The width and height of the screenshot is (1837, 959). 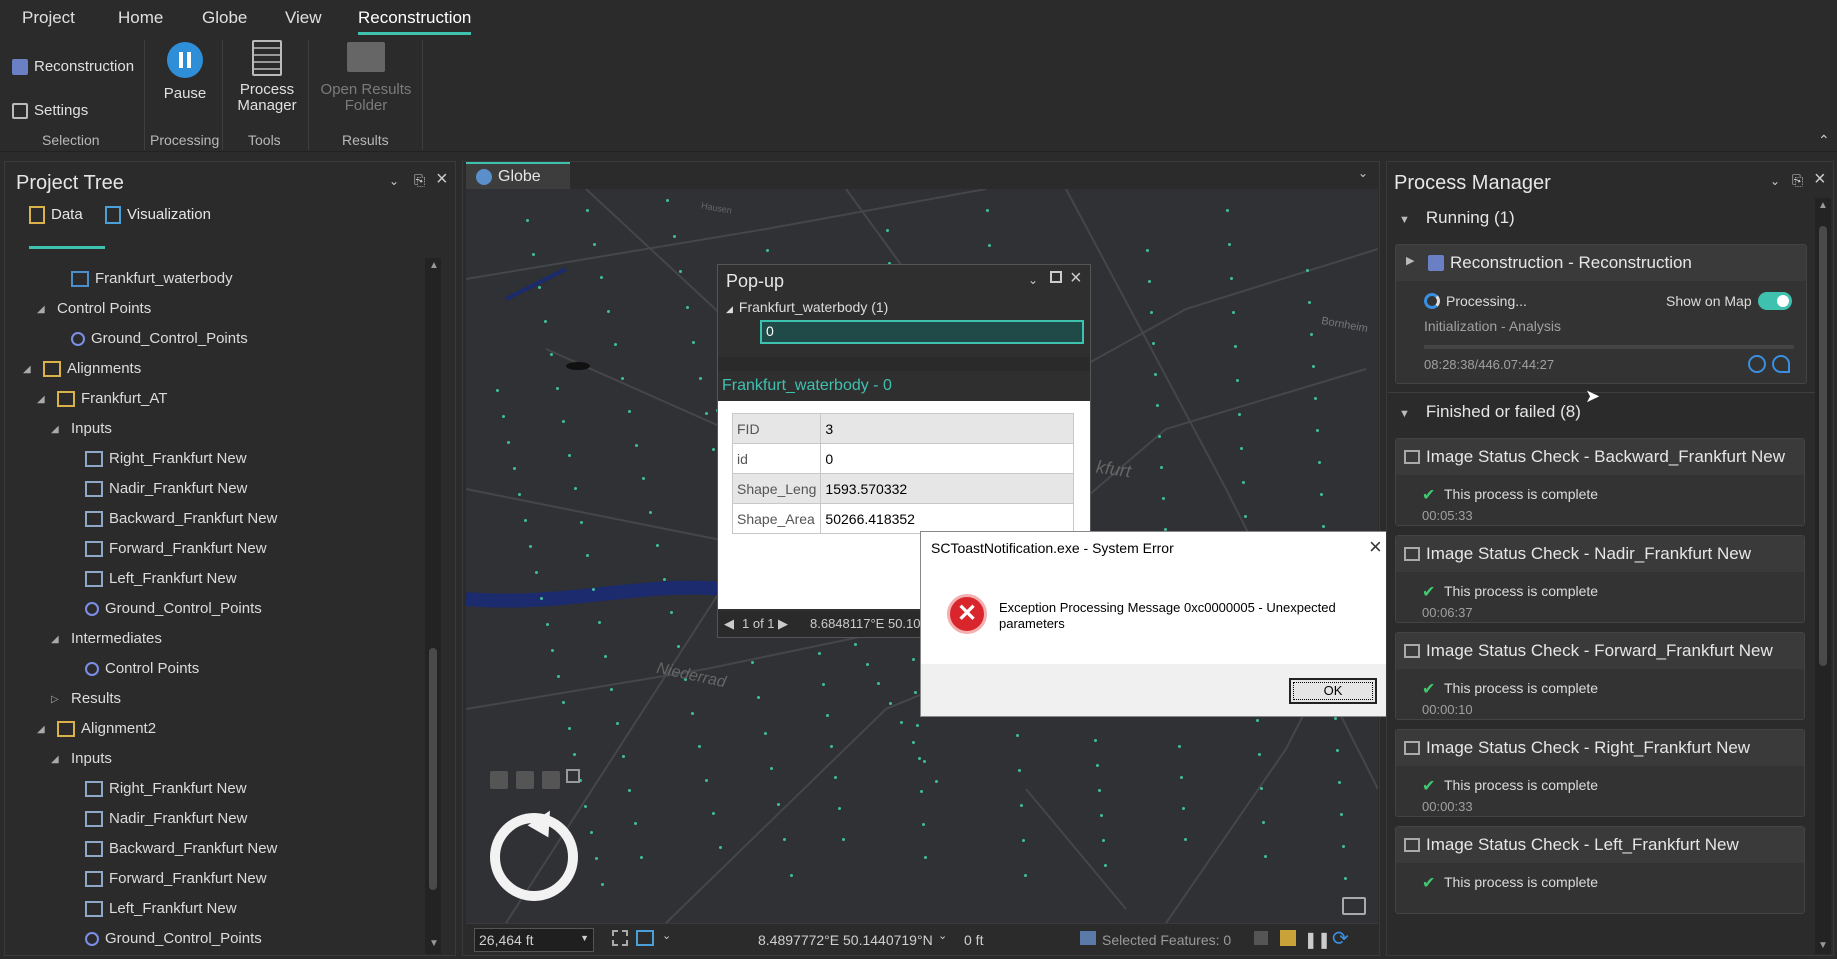 I want to click on pause-button: Pause, so click(x=185, y=72).